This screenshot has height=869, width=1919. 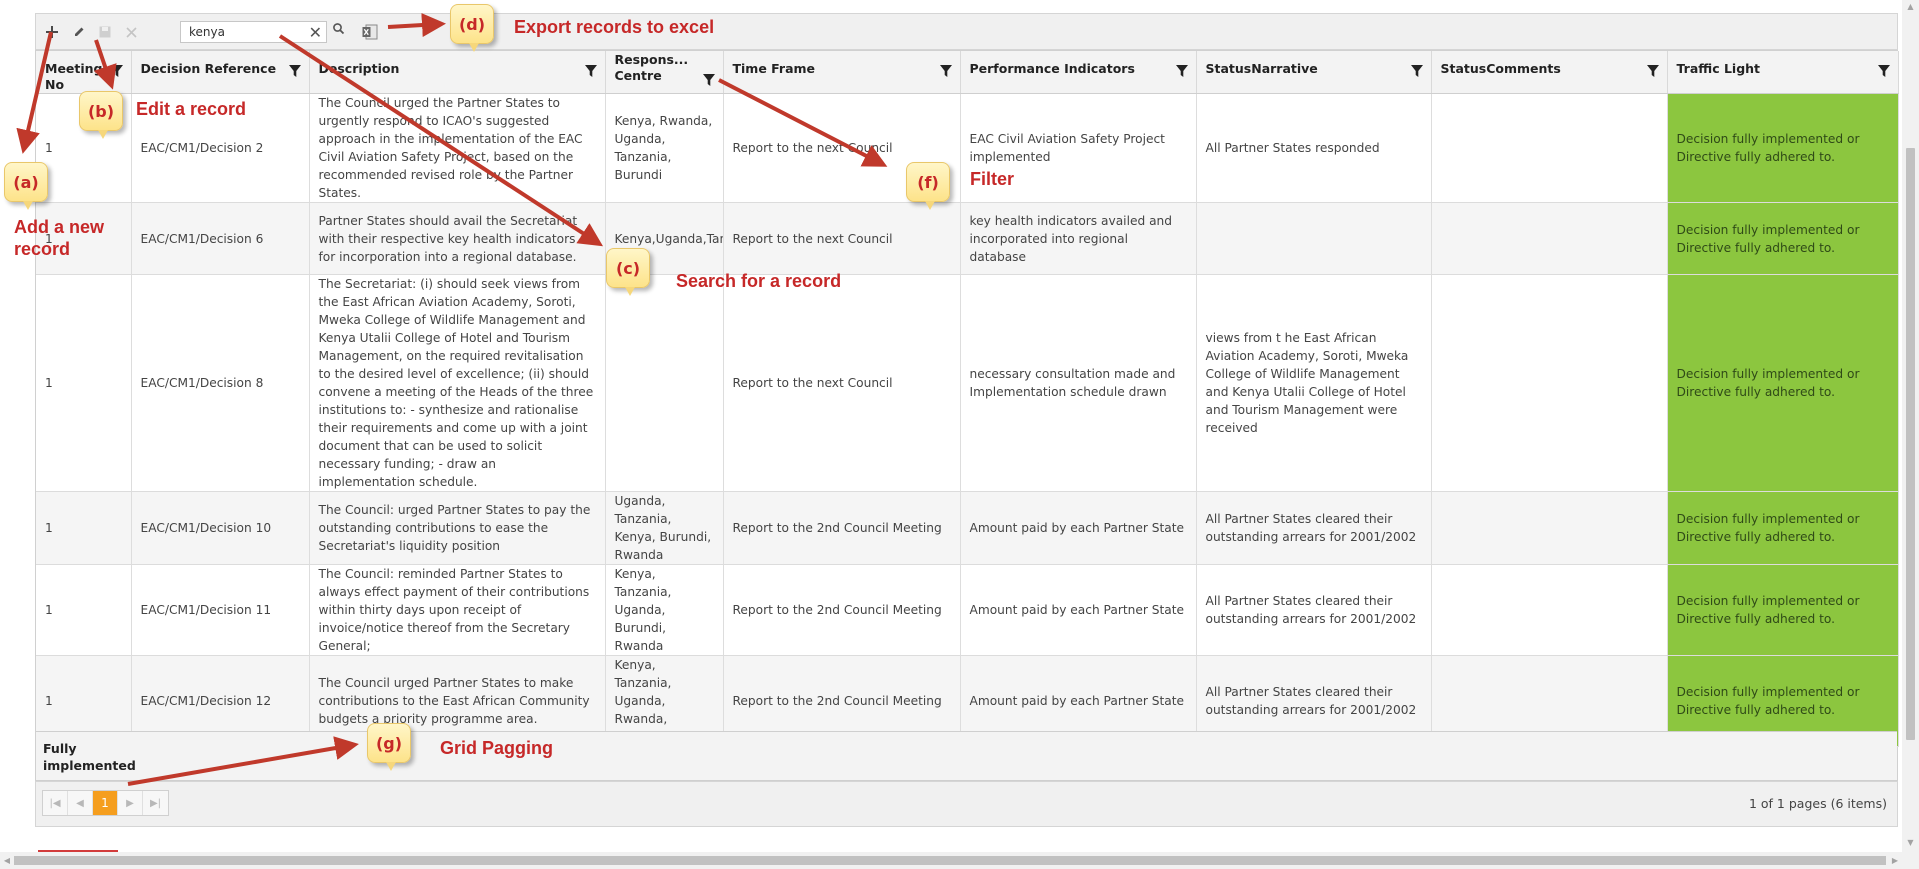 I want to click on column-header-status-narrative: StatusNarrative, so click(x=1314, y=72).